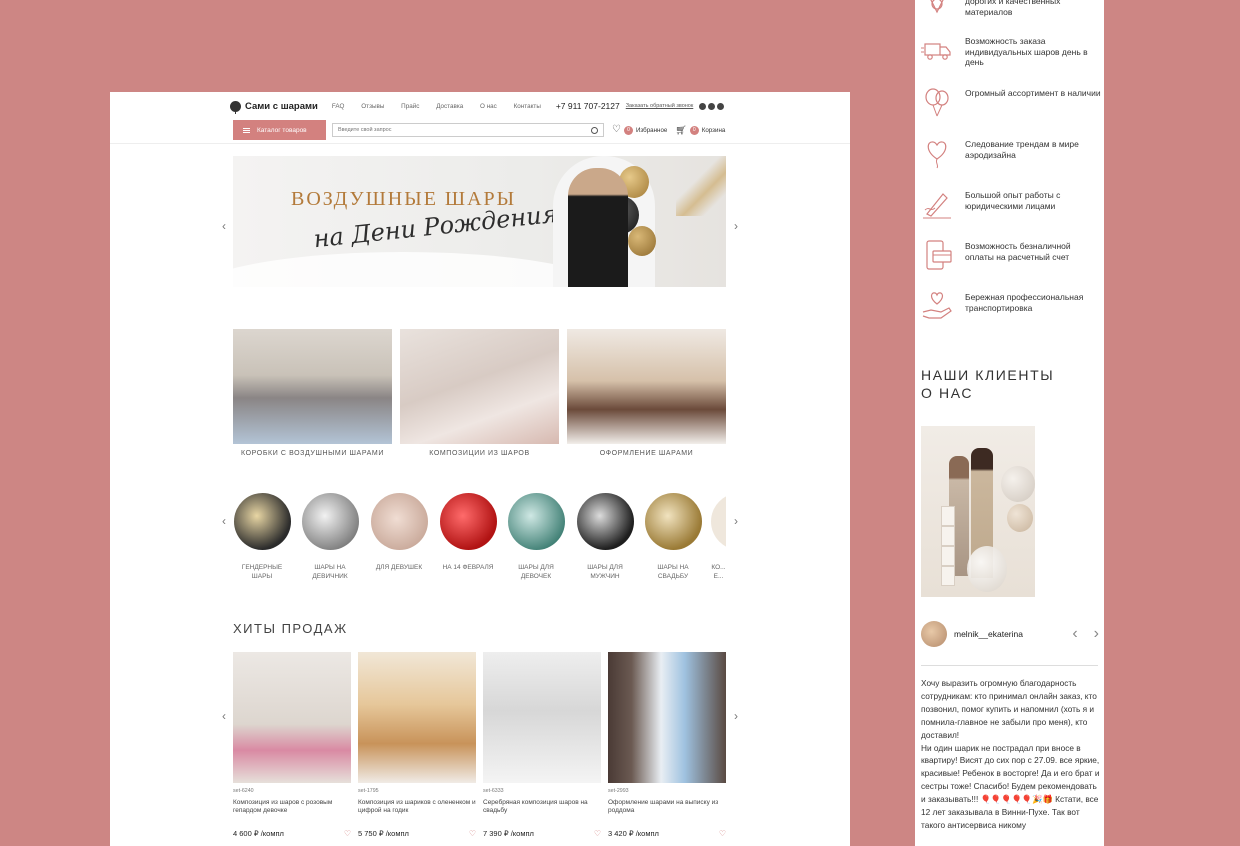 The width and height of the screenshot is (1240, 846). What do you see at coordinates (338, 106) in the screenshot?
I see `nav-faq: FAQ` at bounding box center [338, 106].